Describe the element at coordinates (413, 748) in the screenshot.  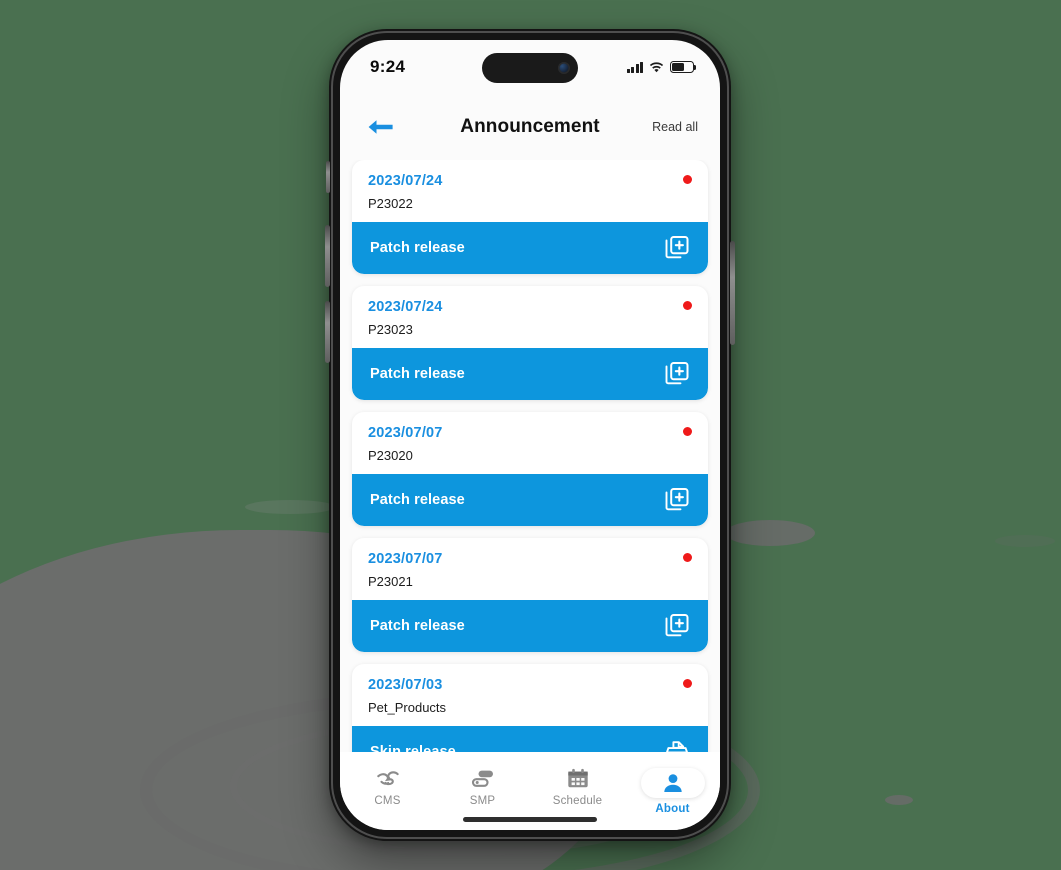
I see `announcement-label: Skin release` at that location.